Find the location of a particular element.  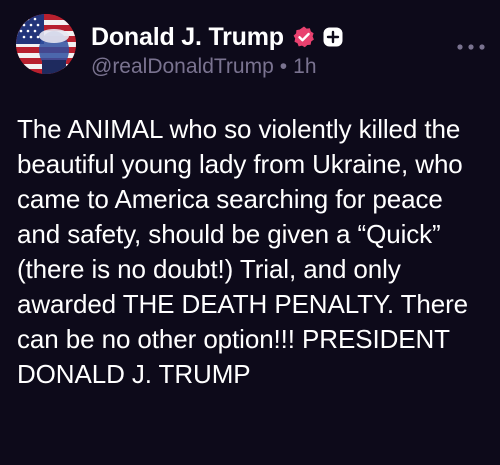

more-options-icon is located at coordinates (471, 47).